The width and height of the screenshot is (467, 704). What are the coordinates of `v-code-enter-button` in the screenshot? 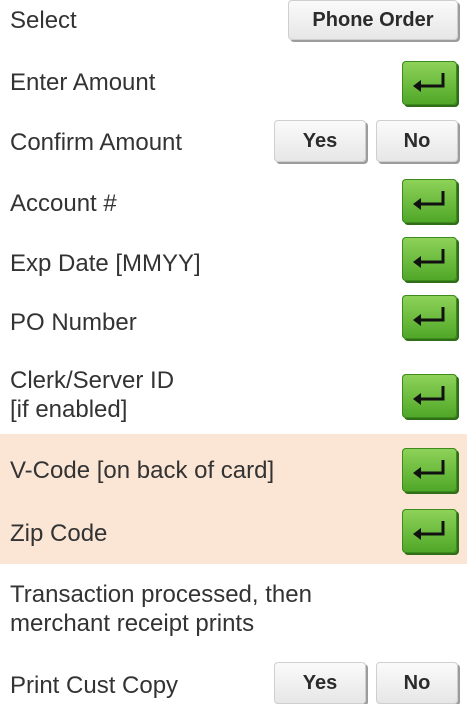 It's located at (429, 470).